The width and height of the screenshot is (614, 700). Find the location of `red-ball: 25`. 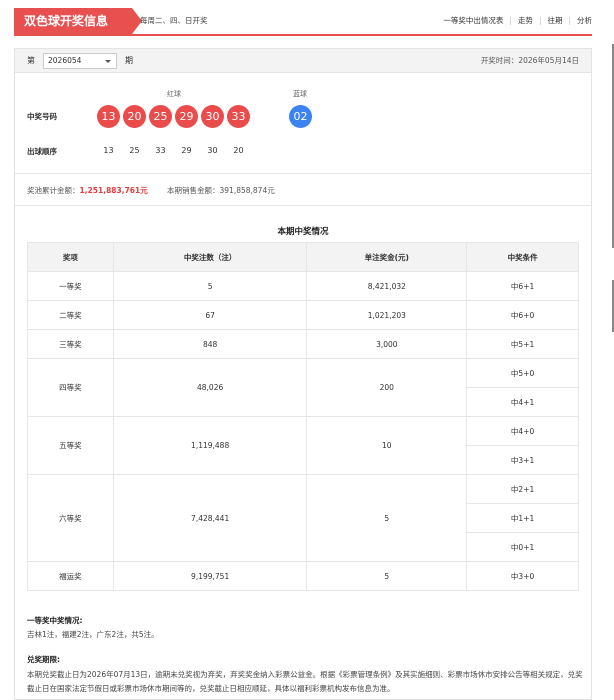

red-ball: 25 is located at coordinates (160, 116).